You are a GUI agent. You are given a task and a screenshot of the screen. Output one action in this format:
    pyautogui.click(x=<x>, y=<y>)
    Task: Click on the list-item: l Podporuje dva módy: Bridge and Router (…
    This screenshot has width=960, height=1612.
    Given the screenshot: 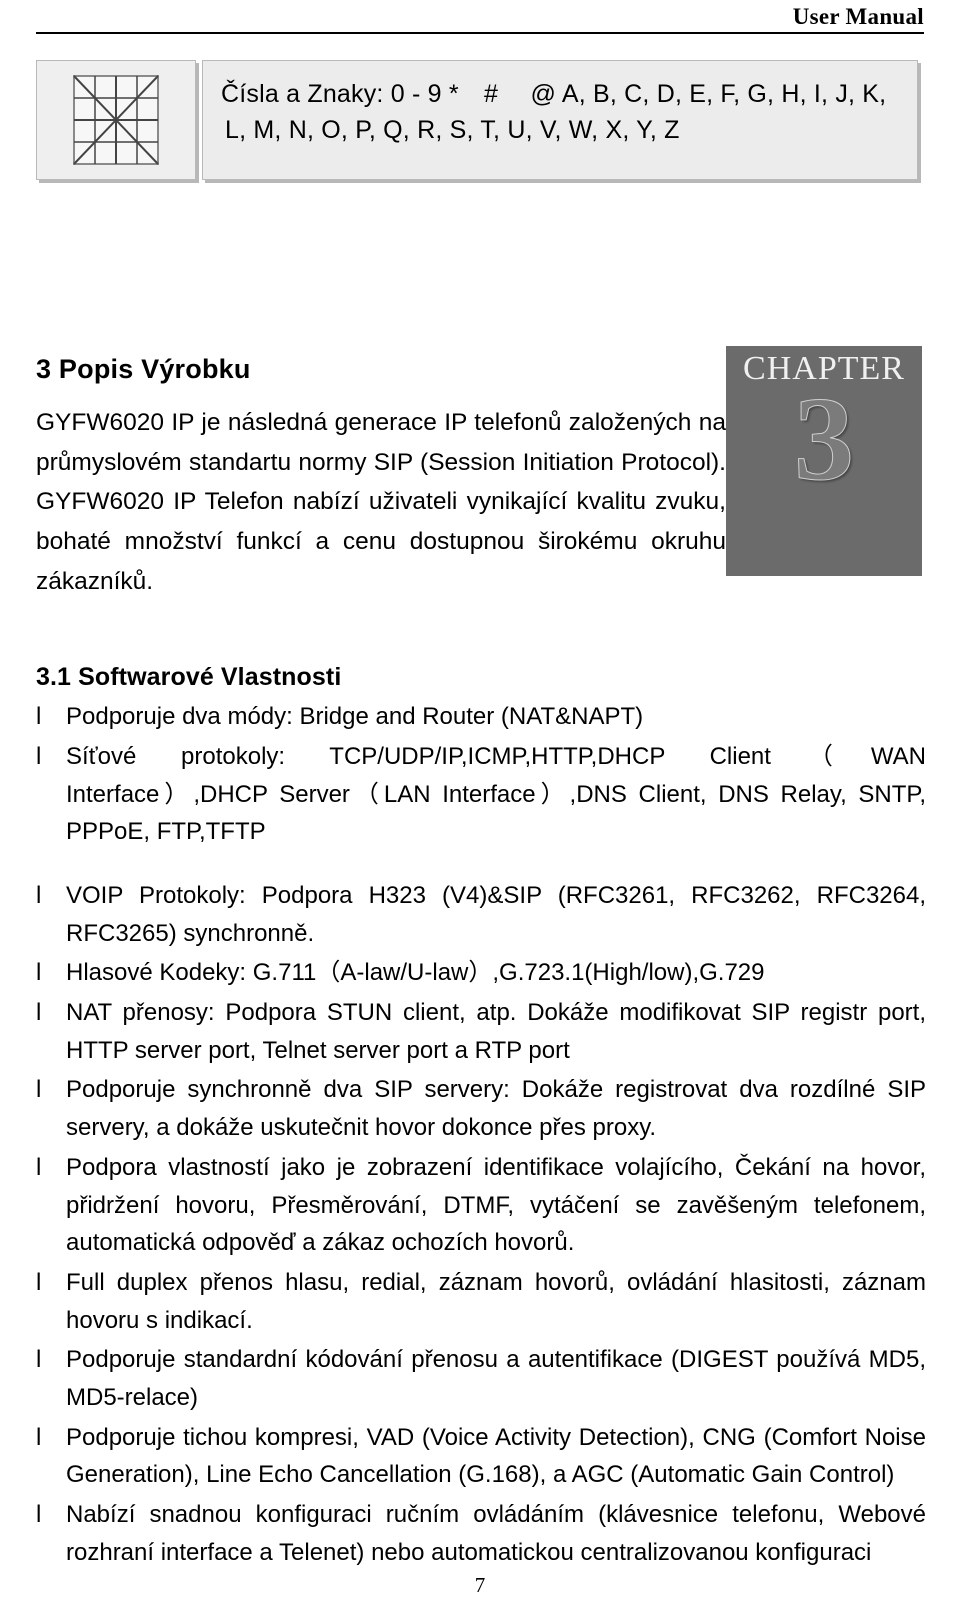 What is the action you would take?
    pyautogui.click(x=481, y=717)
    